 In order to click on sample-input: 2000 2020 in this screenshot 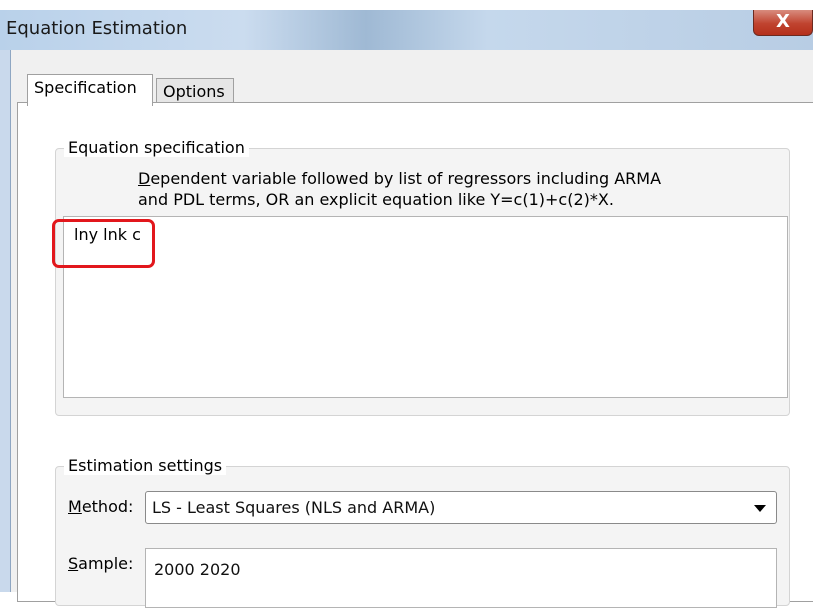, I will do `click(461, 578)`.